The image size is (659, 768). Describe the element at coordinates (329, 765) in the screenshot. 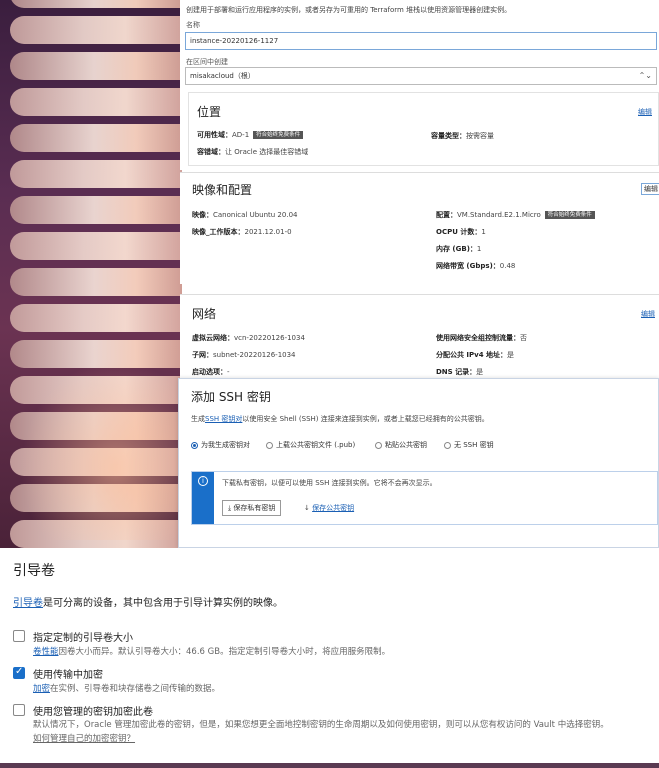

I see `bottom-image-strip` at that location.